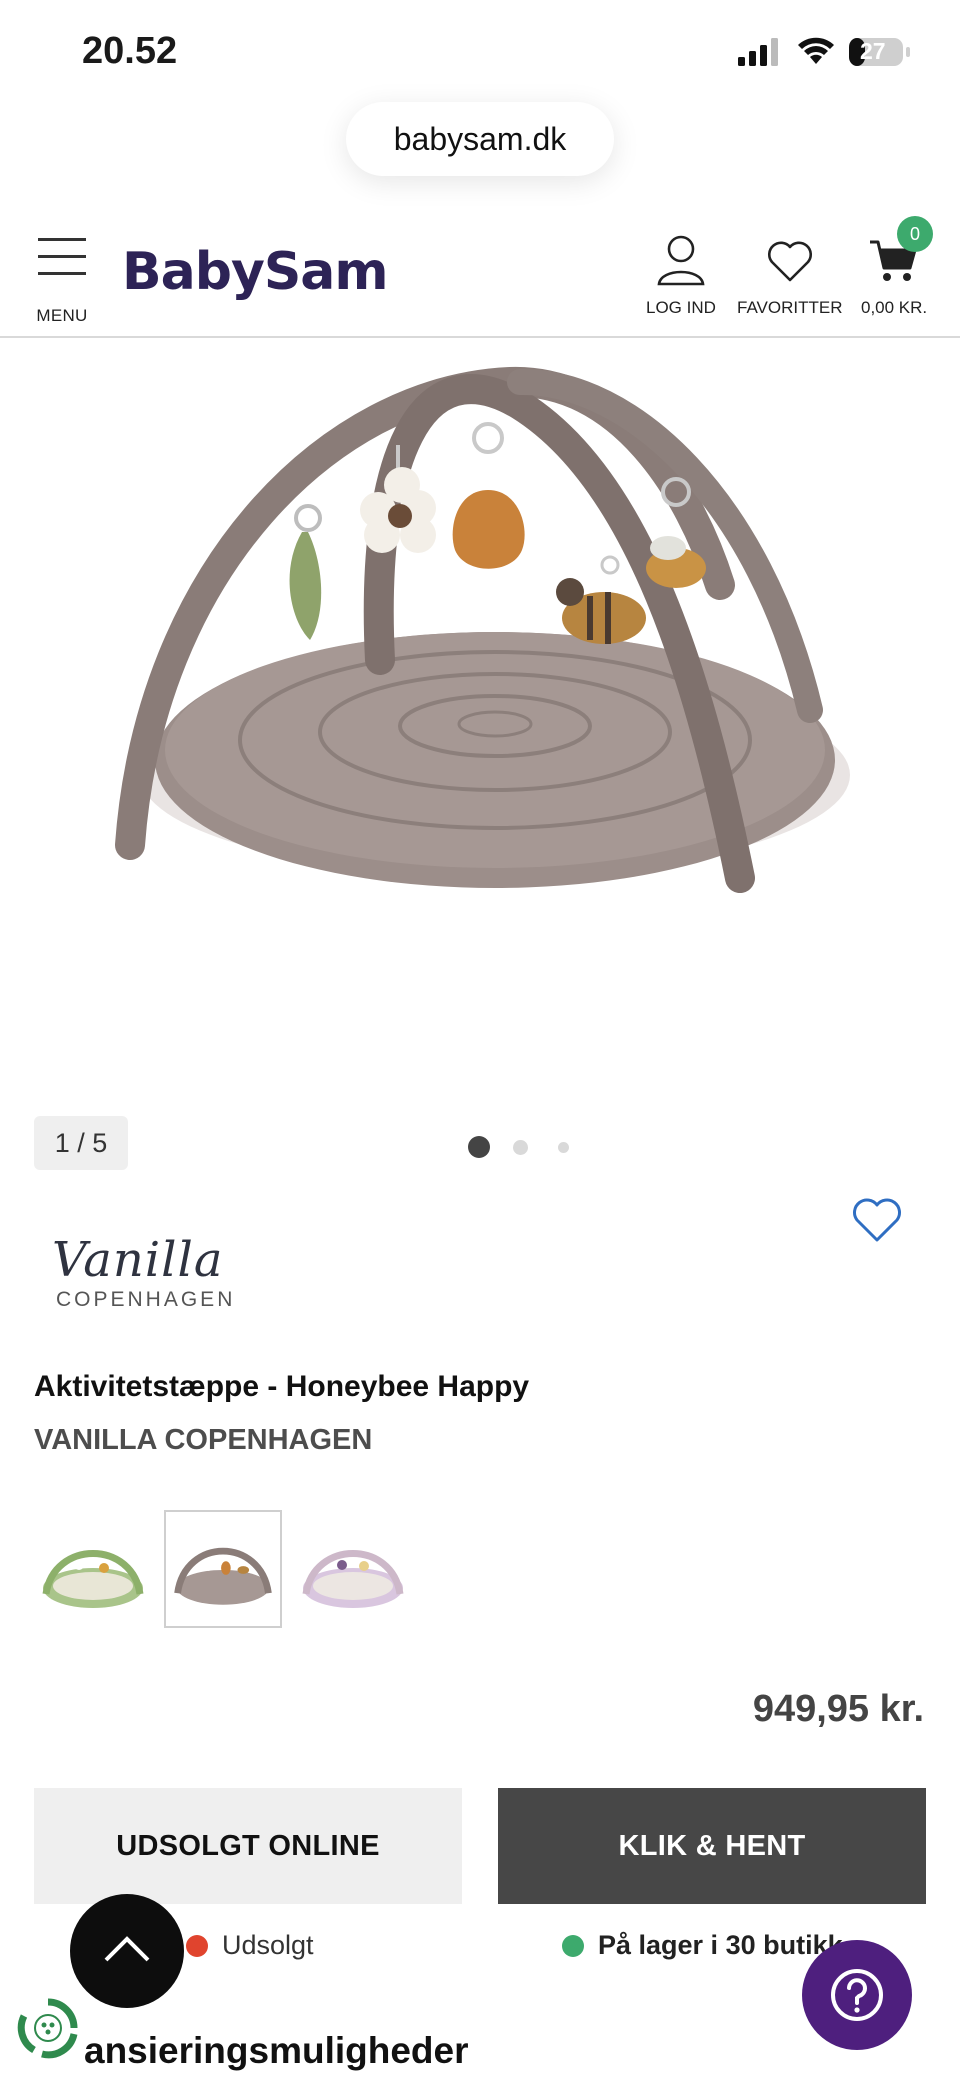 The width and height of the screenshot is (960, 2078). Describe the element at coordinates (138, 1260) in the screenshot. I see `brand-logo-script: Vanilla` at that location.